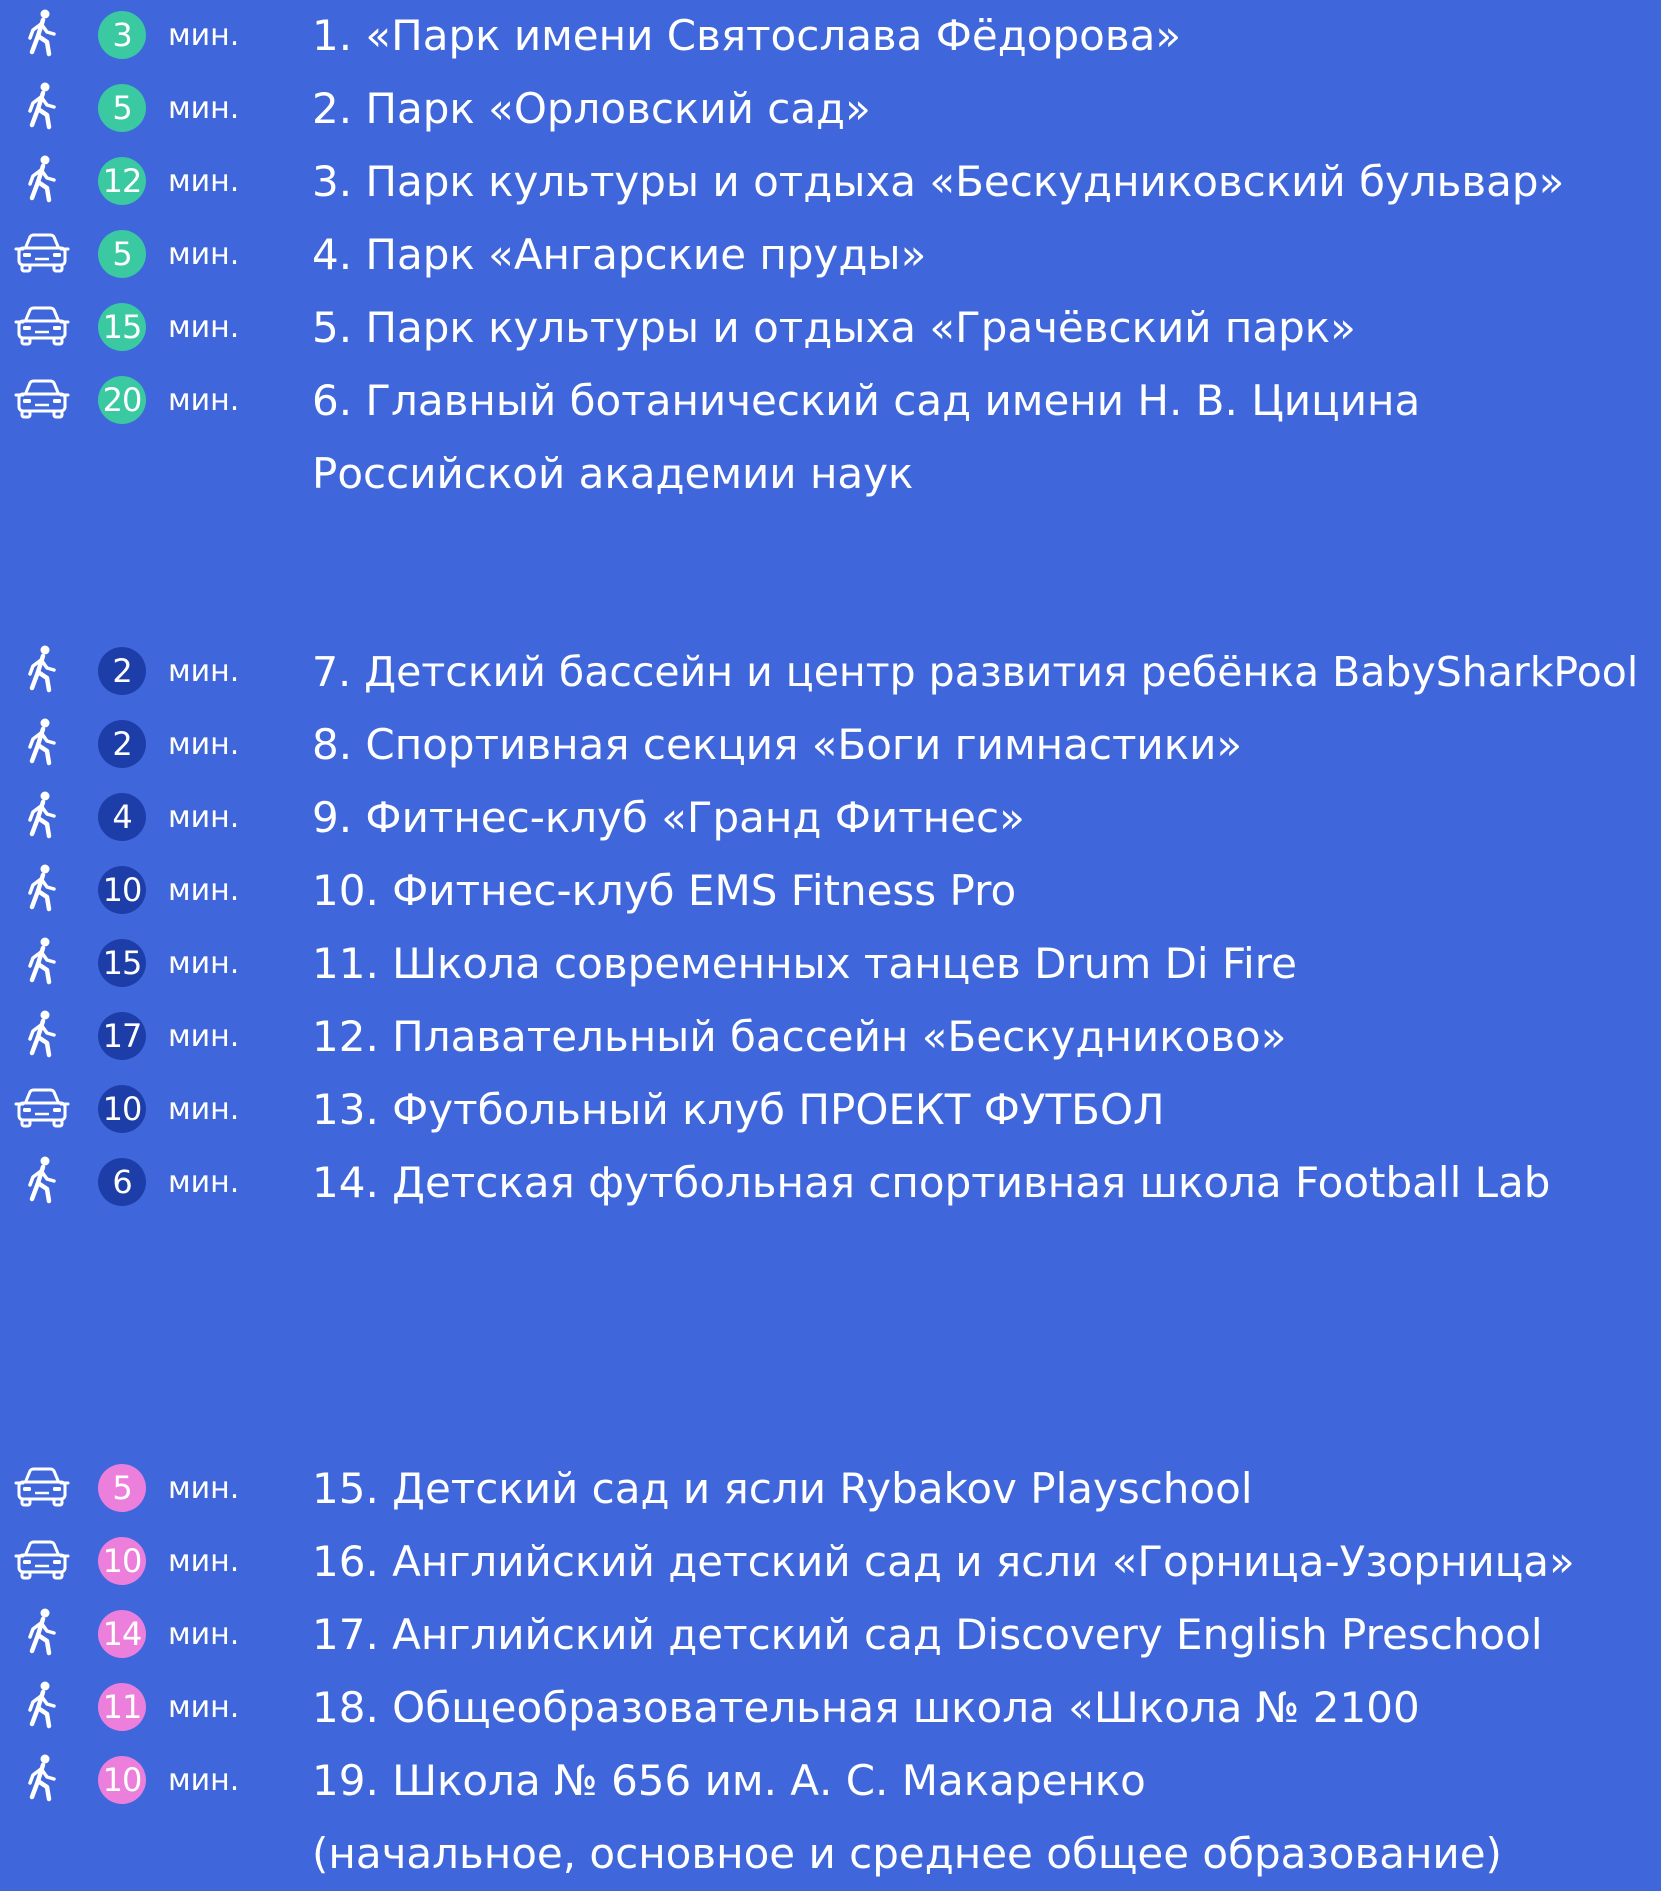  What do you see at coordinates (122, 817) in the screenshot?
I see `minutes-badge: 4` at bounding box center [122, 817].